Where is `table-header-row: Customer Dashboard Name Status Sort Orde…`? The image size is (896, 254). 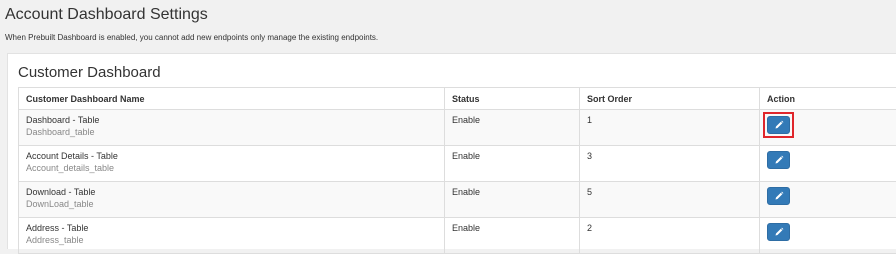 table-header-row: Customer Dashboard Name Status Sort Orde… is located at coordinates (457, 99).